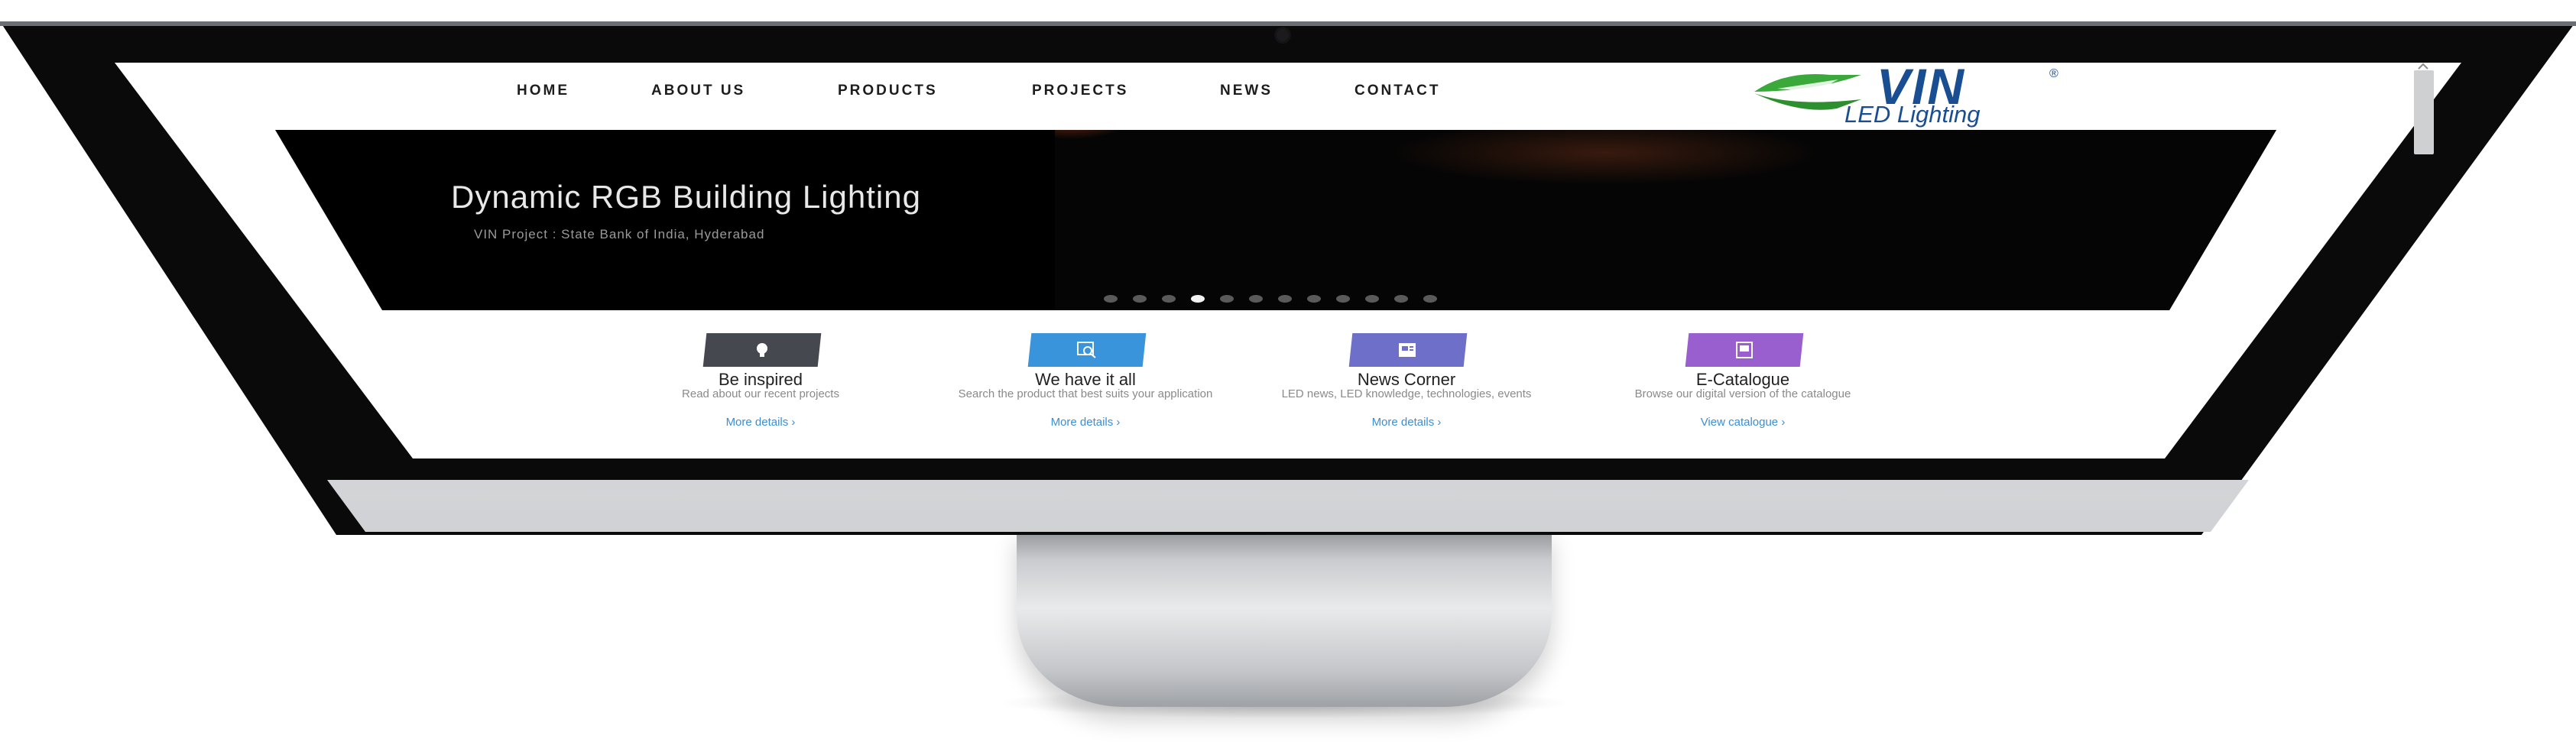 The width and height of the screenshot is (2576, 742). Describe the element at coordinates (1744, 350) in the screenshot. I see `catalogue-icon` at that location.